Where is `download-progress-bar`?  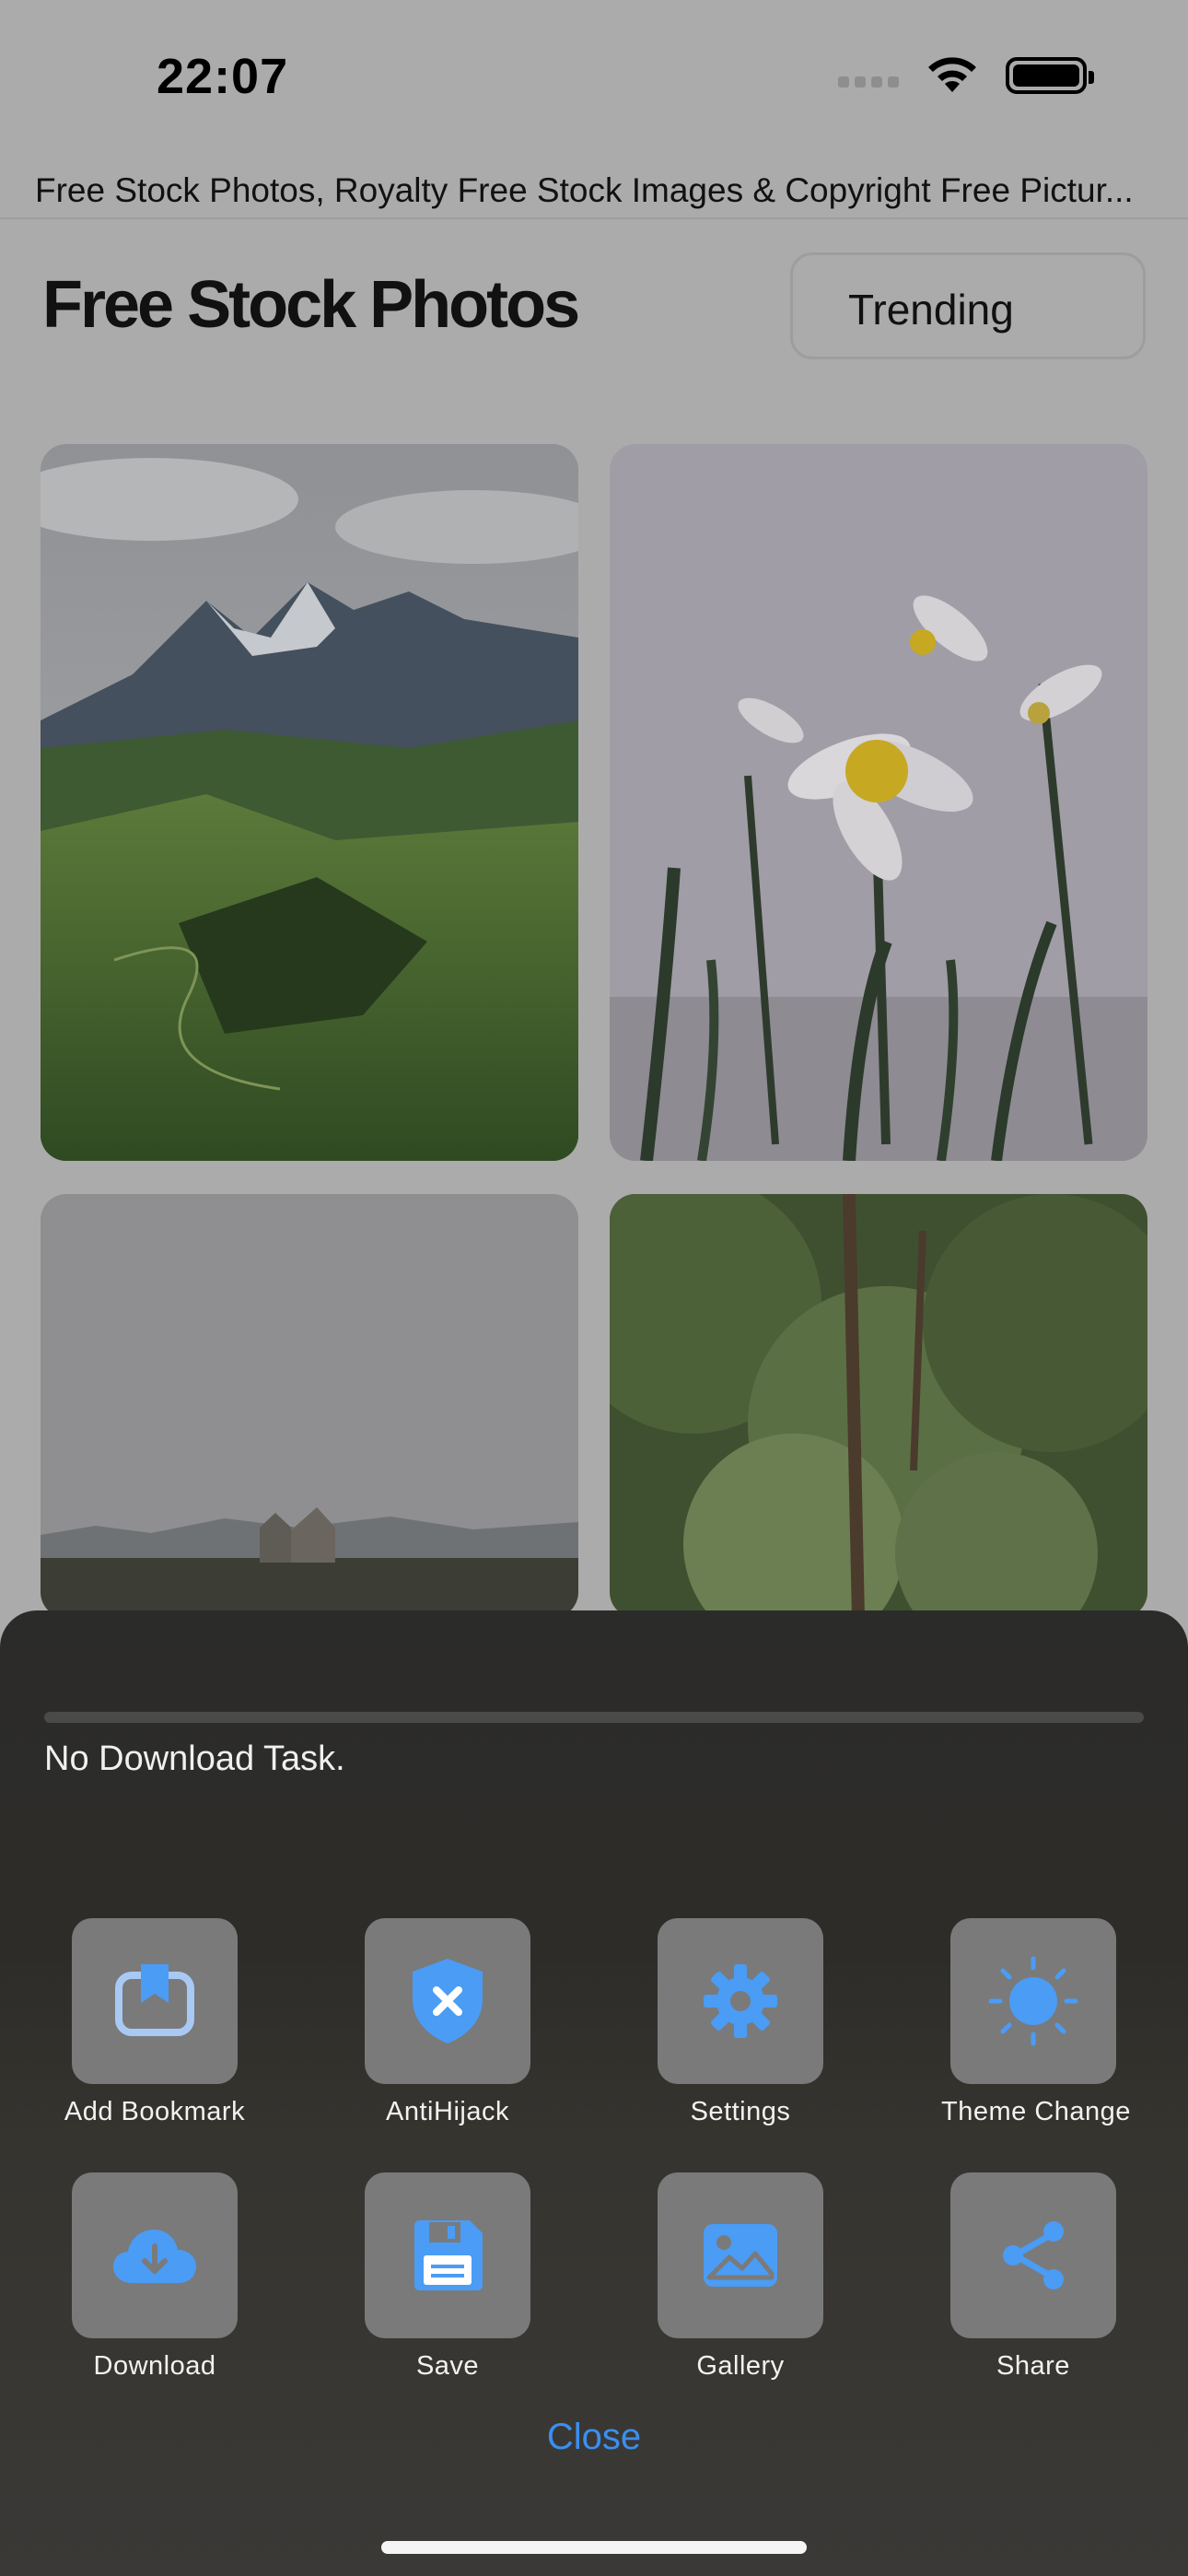 download-progress-bar is located at coordinates (594, 1717).